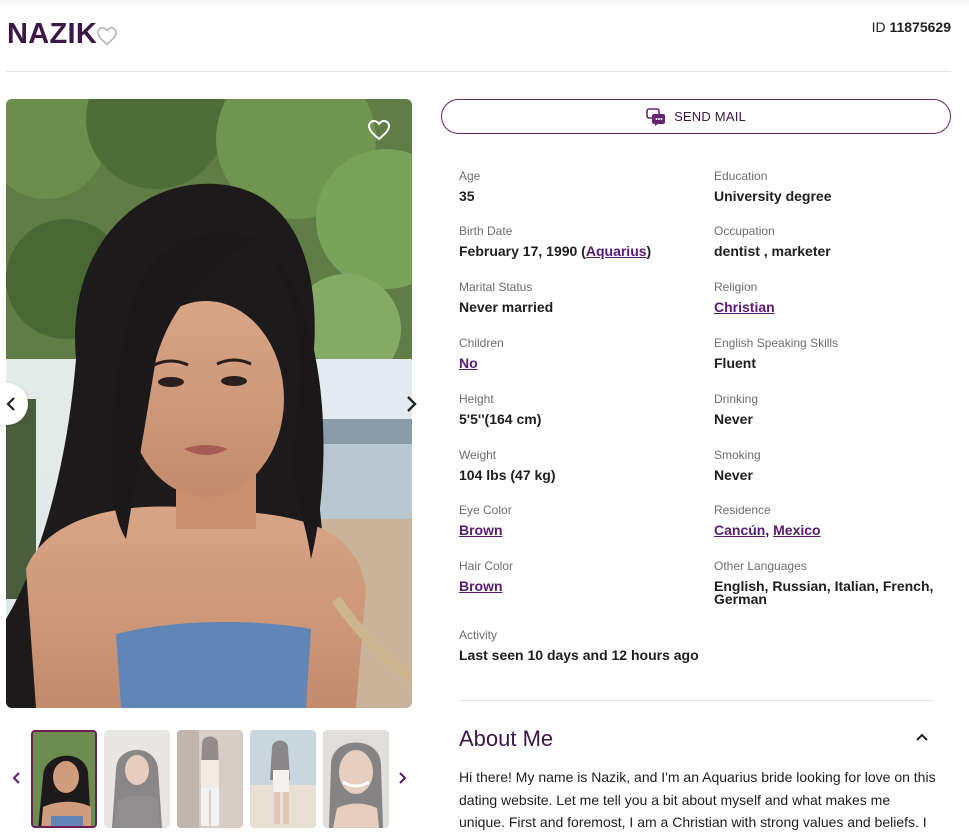  I want to click on field-value: Never married, so click(506, 307).